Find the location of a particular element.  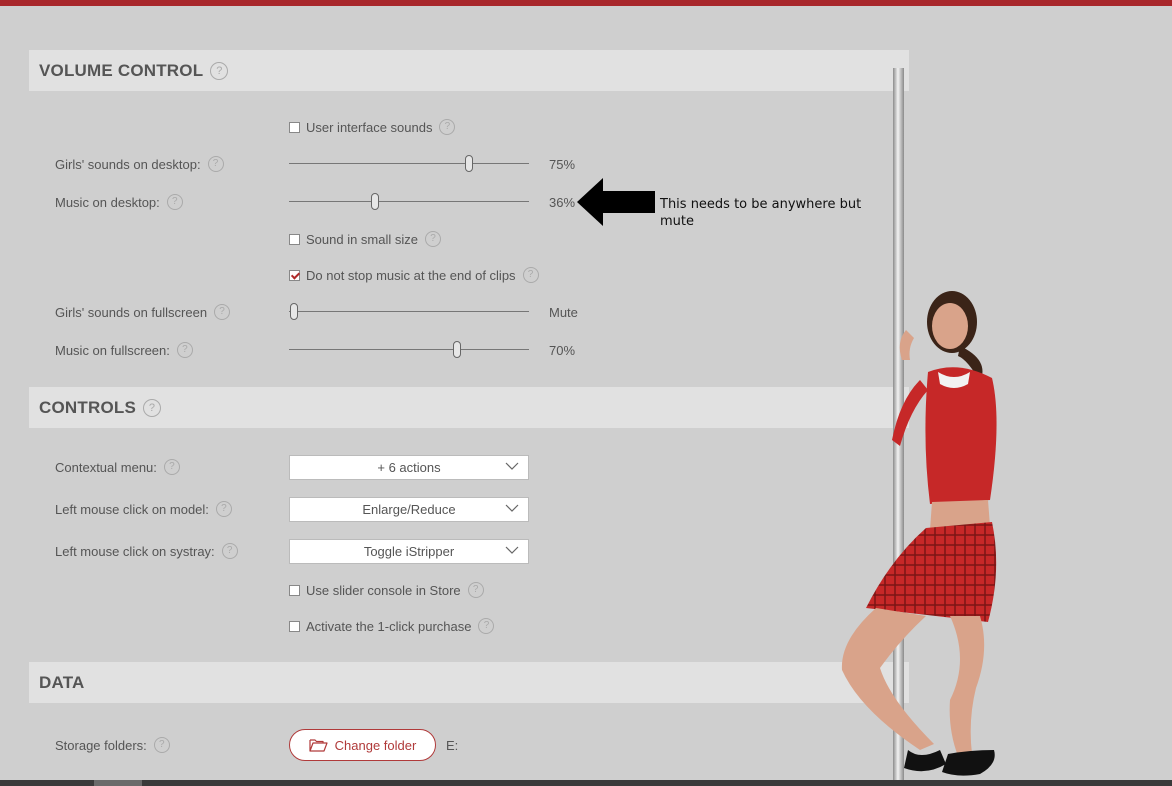

model-figure-image is located at coordinates (919, 427).